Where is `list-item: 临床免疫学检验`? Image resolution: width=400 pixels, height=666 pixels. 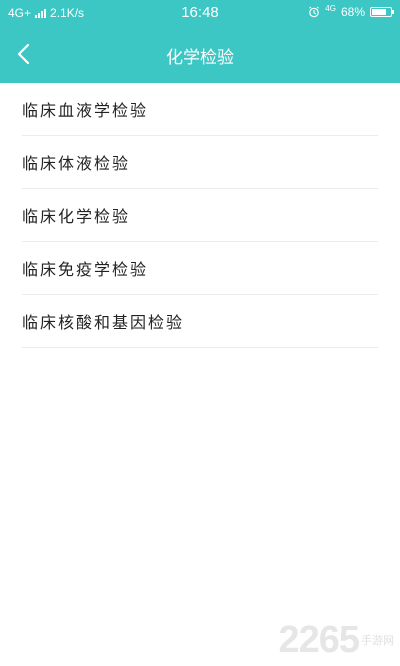
list-item: 临床免疫学检验 is located at coordinates (200, 268).